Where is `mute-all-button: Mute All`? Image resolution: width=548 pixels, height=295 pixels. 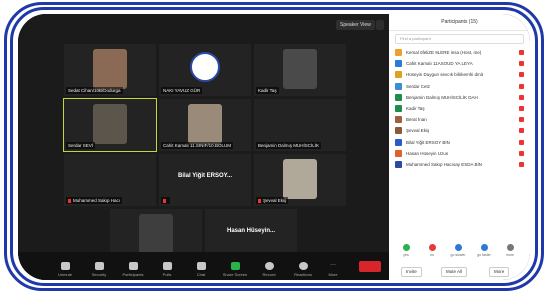 mute-all-button: Mute All is located at coordinates (454, 272).